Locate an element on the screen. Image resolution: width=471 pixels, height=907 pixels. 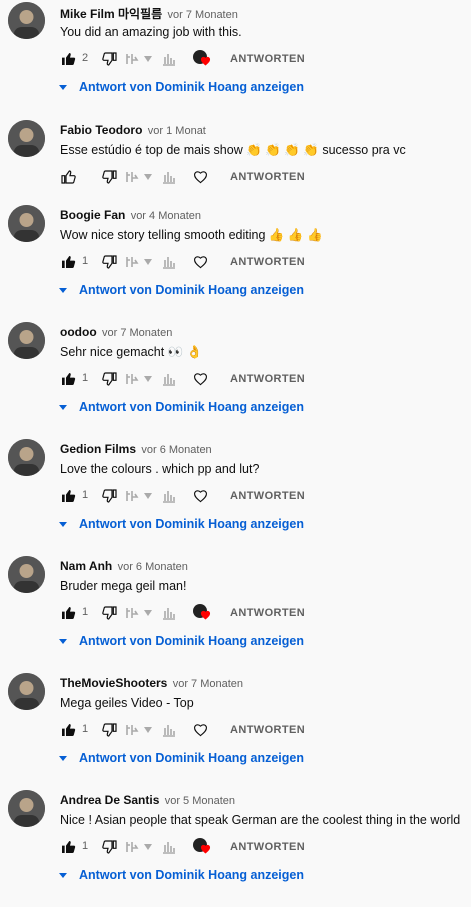
comment-author: Andrea De Santis is located at coordinates (109, 800).